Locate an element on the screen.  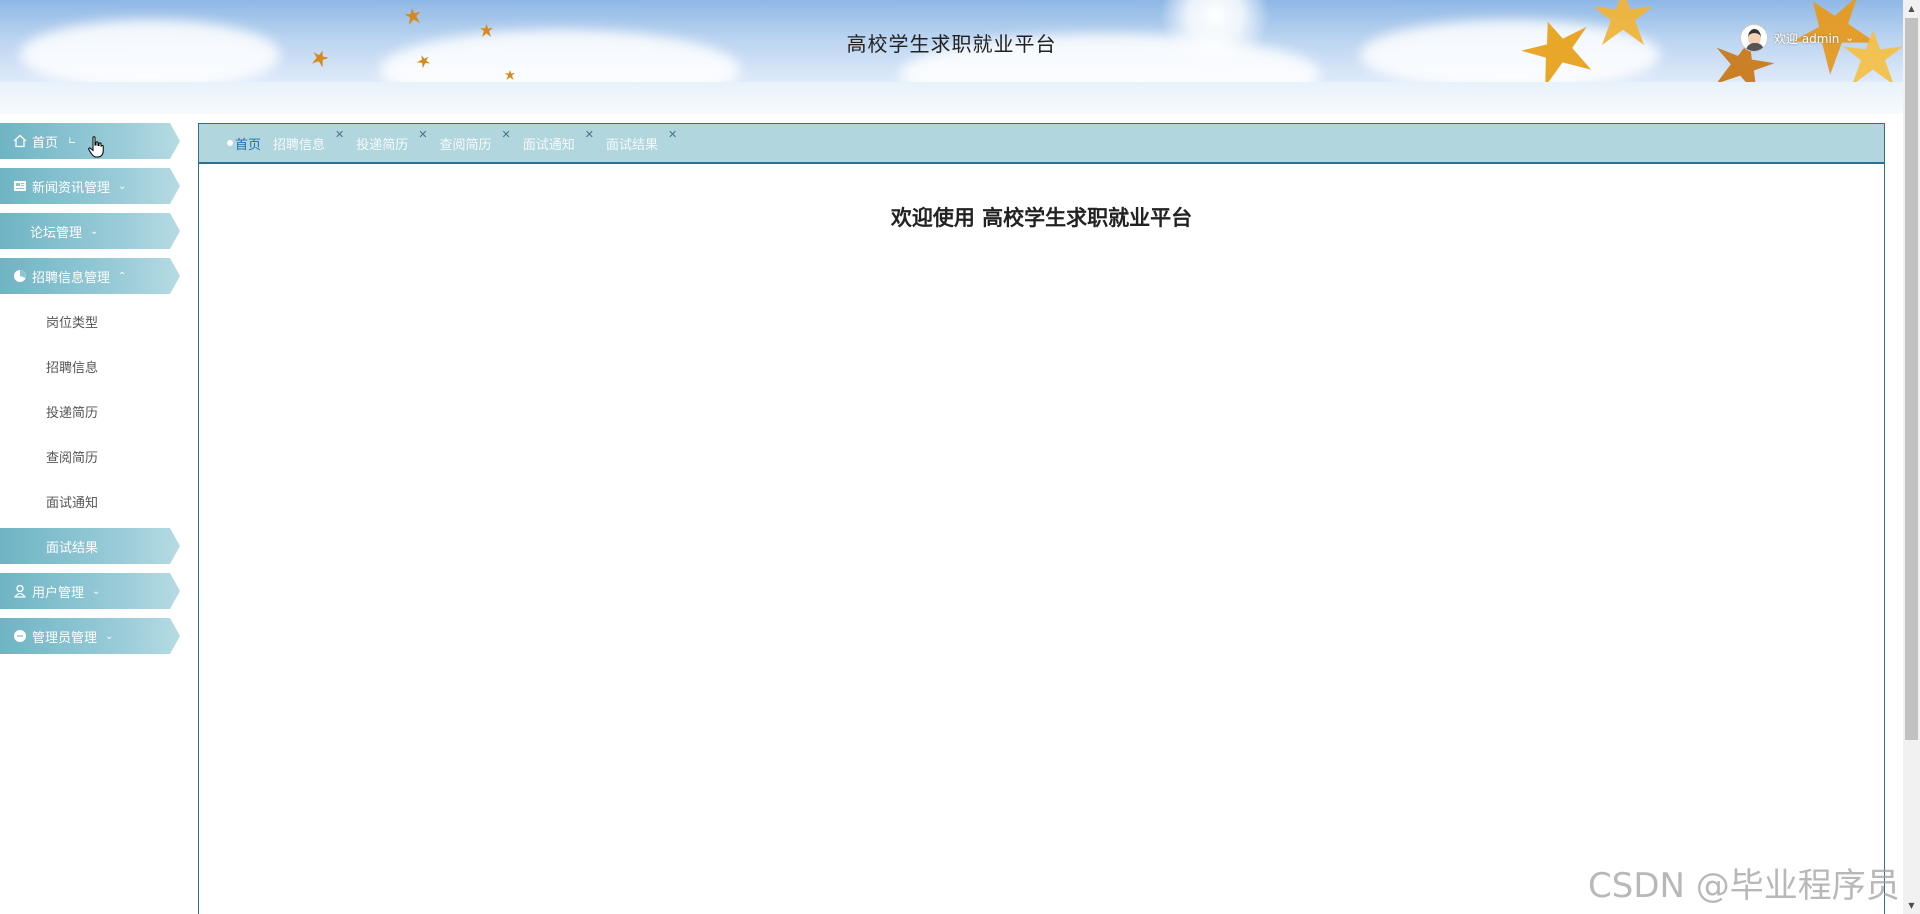
sidebar-item-label: 论坛管理 is located at coordinates (56, 233).